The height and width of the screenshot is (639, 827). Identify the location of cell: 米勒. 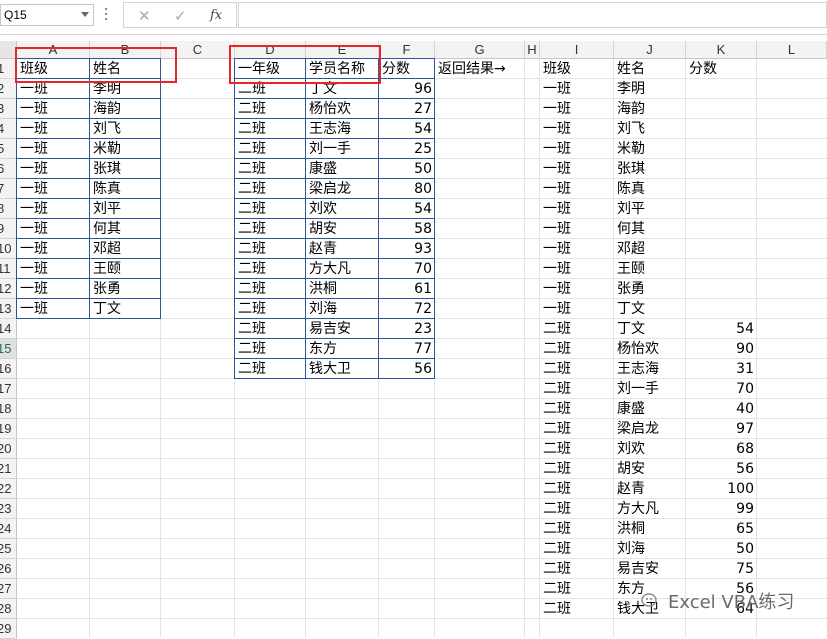
(650, 149).